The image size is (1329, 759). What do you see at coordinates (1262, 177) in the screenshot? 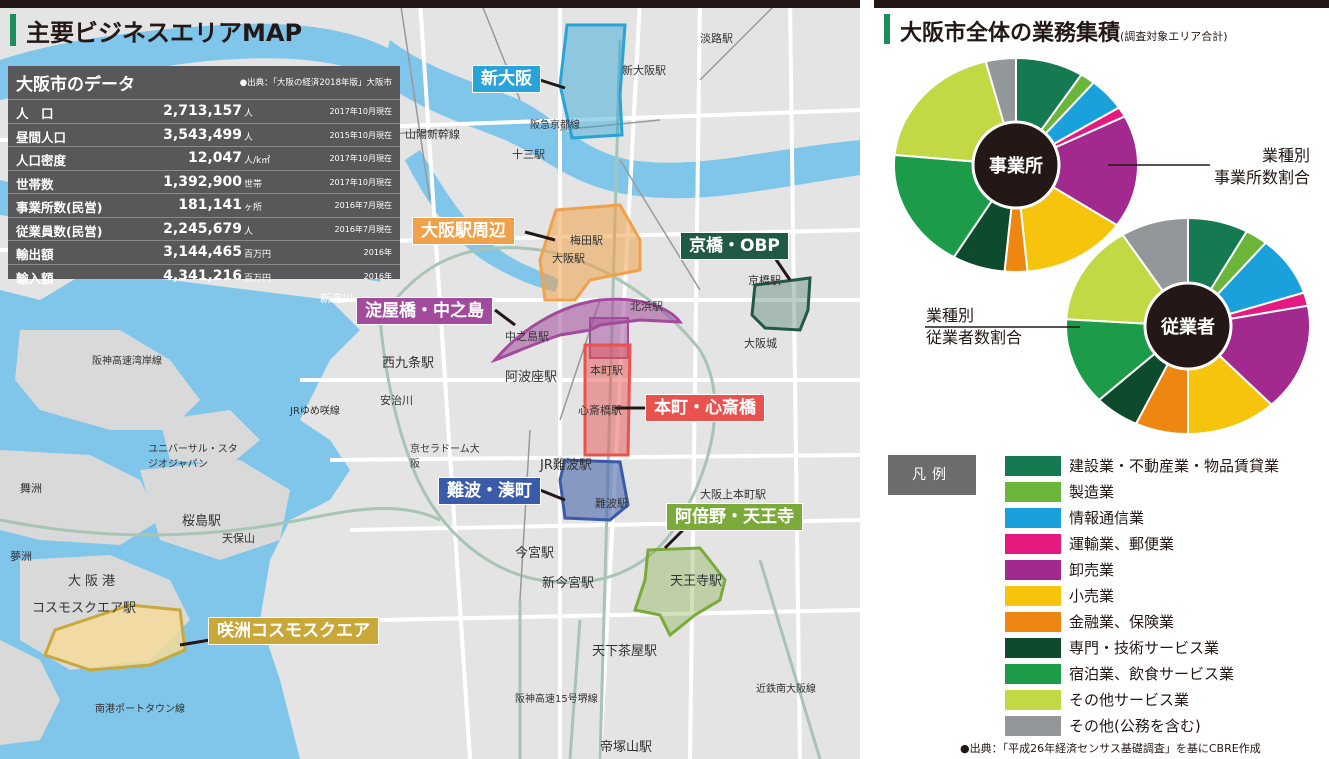
I see `pie1-note-line2: 事業所数割合` at bounding box center [1262, 177].